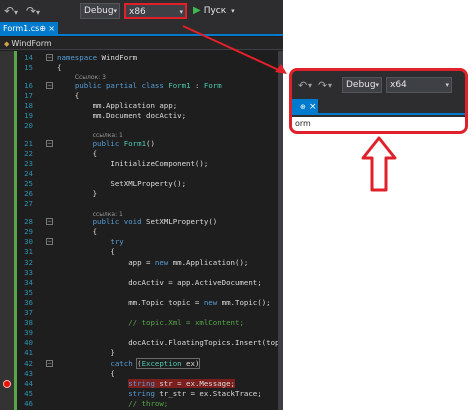 Image resolution: width=474 pixels, height=410 pixels. I want to click on line-number: 37, so click(28, 313).